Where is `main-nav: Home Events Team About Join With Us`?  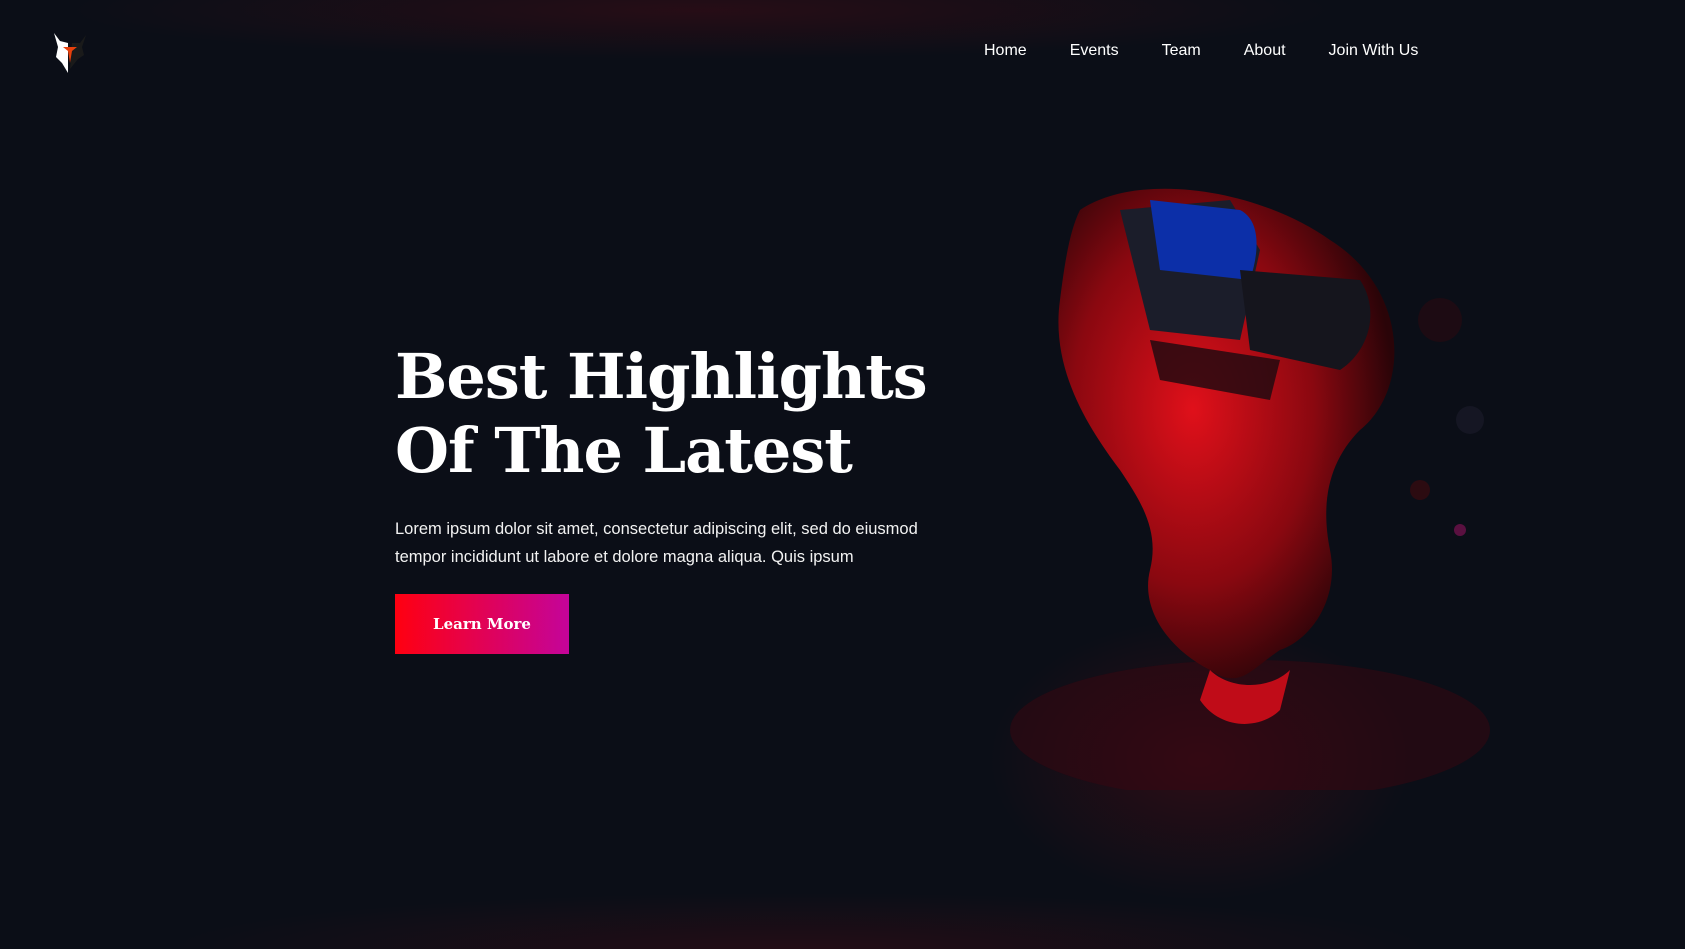 main-nav: Home Events Team About Join With Us is located at coordinates (1222, 51).